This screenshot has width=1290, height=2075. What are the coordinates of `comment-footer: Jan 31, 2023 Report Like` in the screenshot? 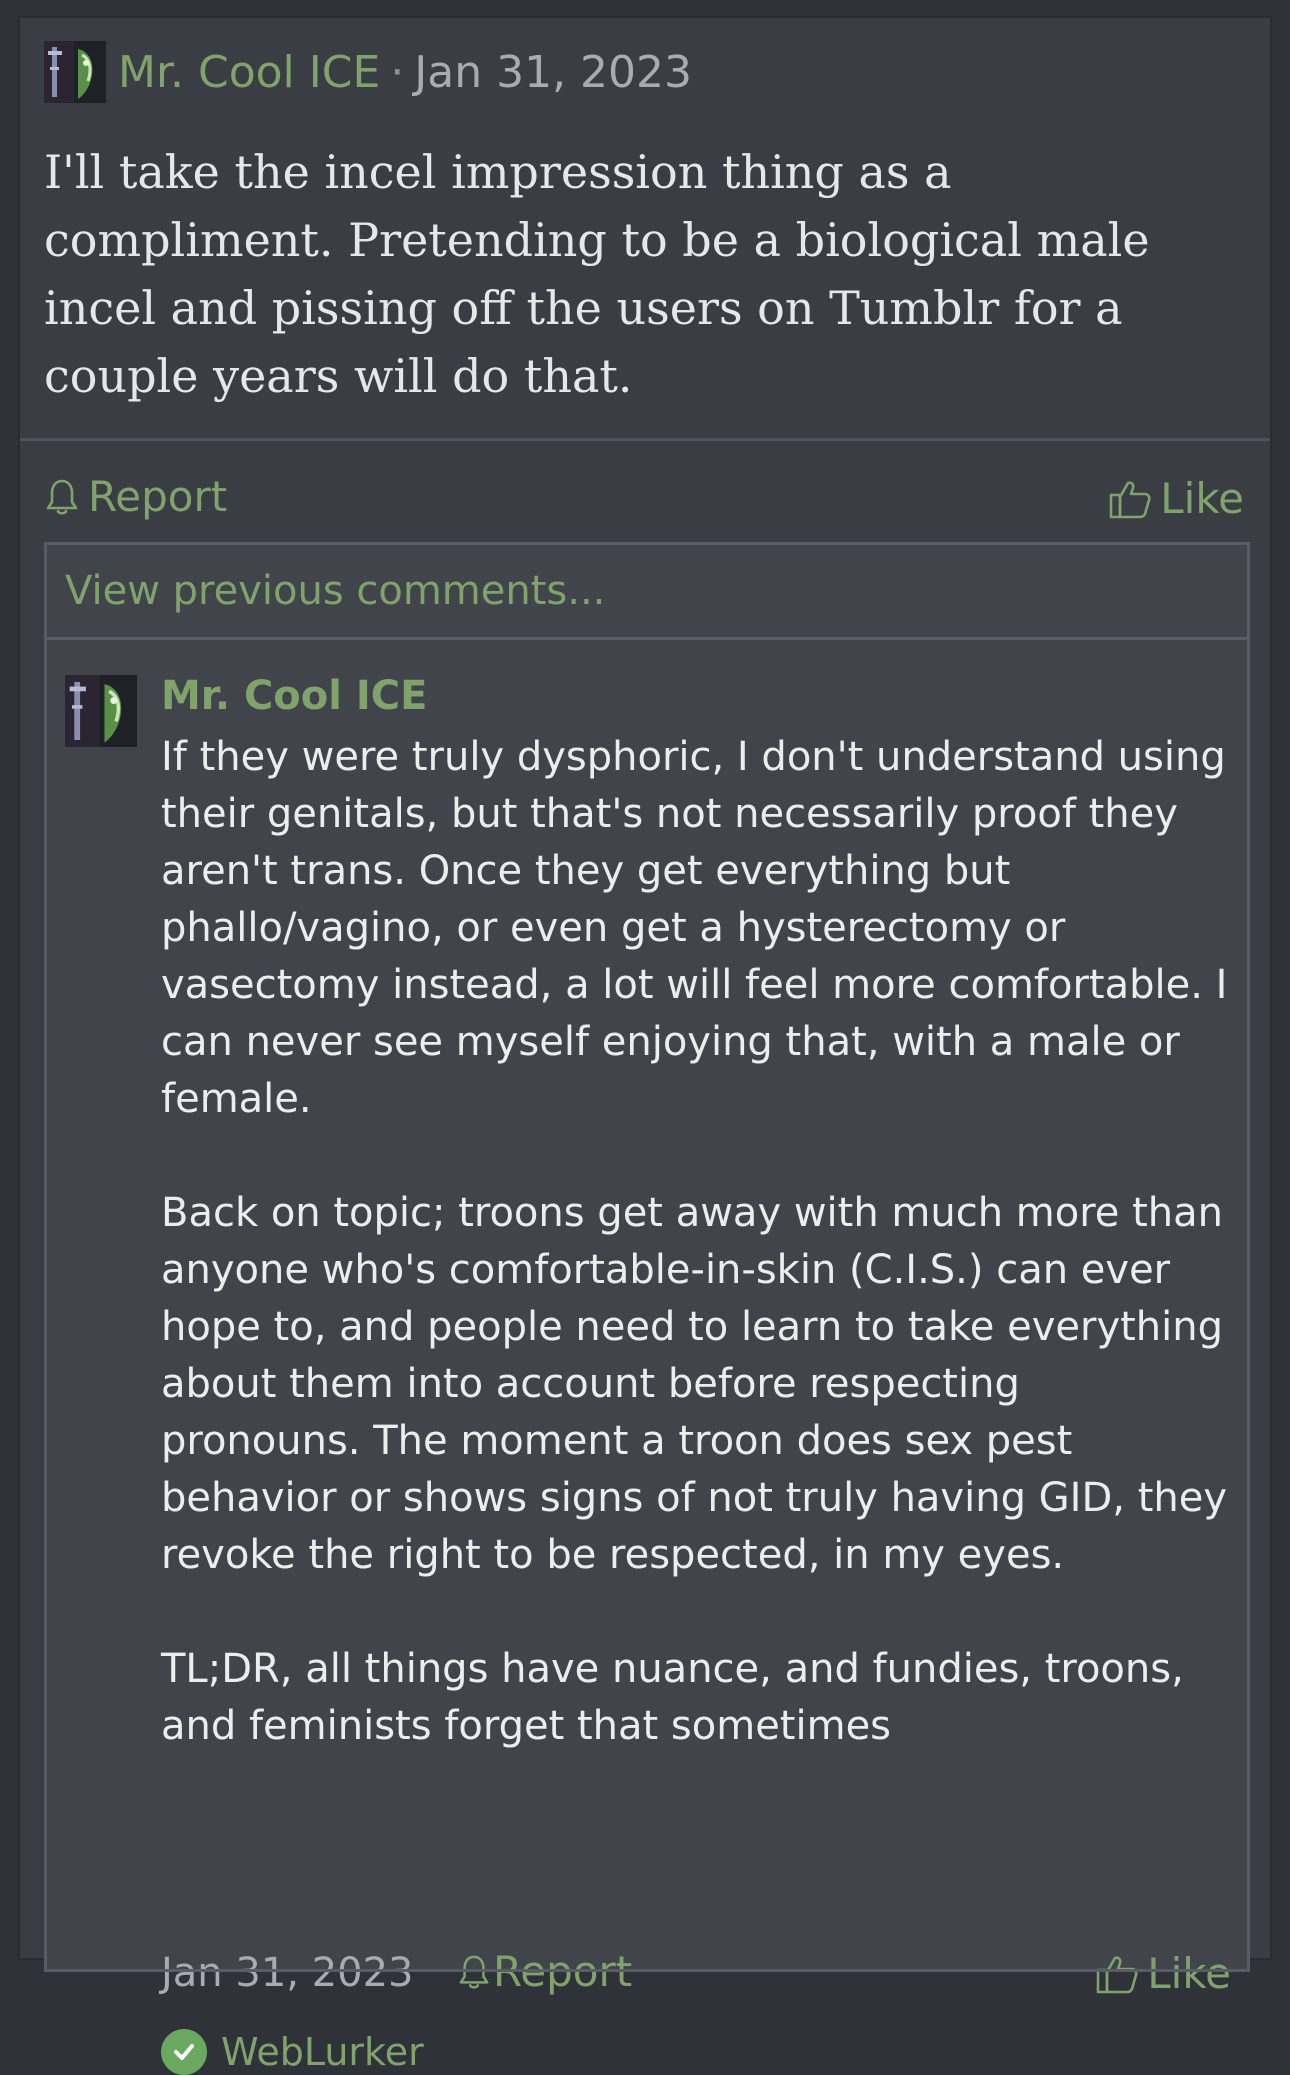 It's located at (696, 1973).